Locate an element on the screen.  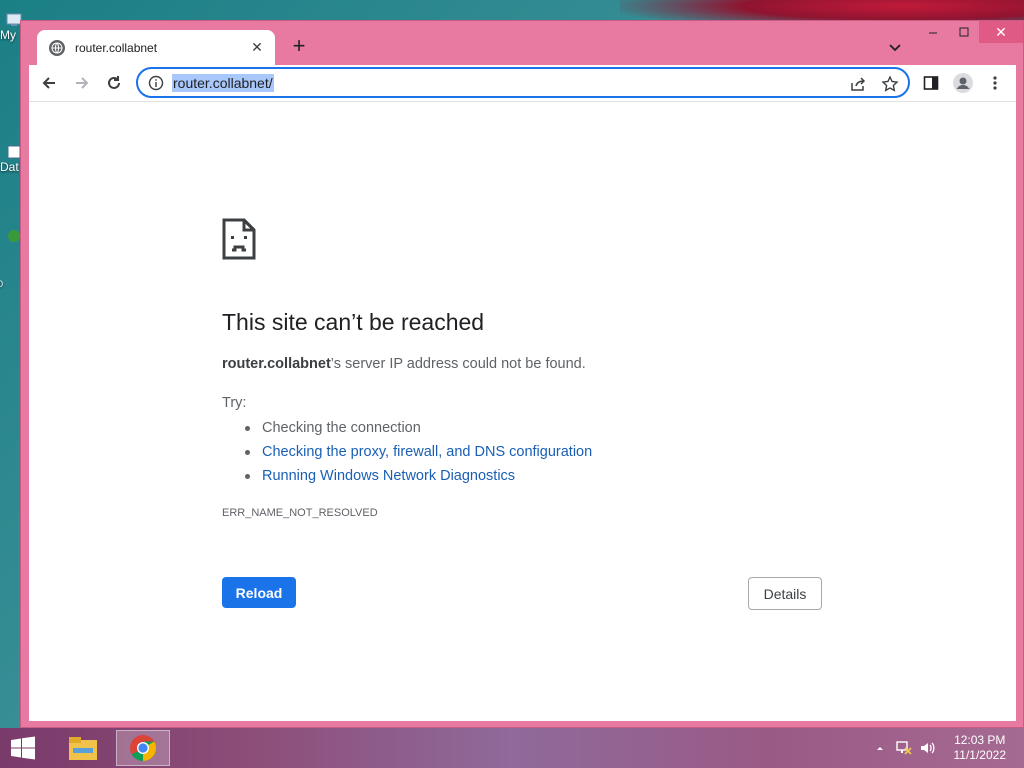
up-arrow-icon is located at coordinates (880, 748).